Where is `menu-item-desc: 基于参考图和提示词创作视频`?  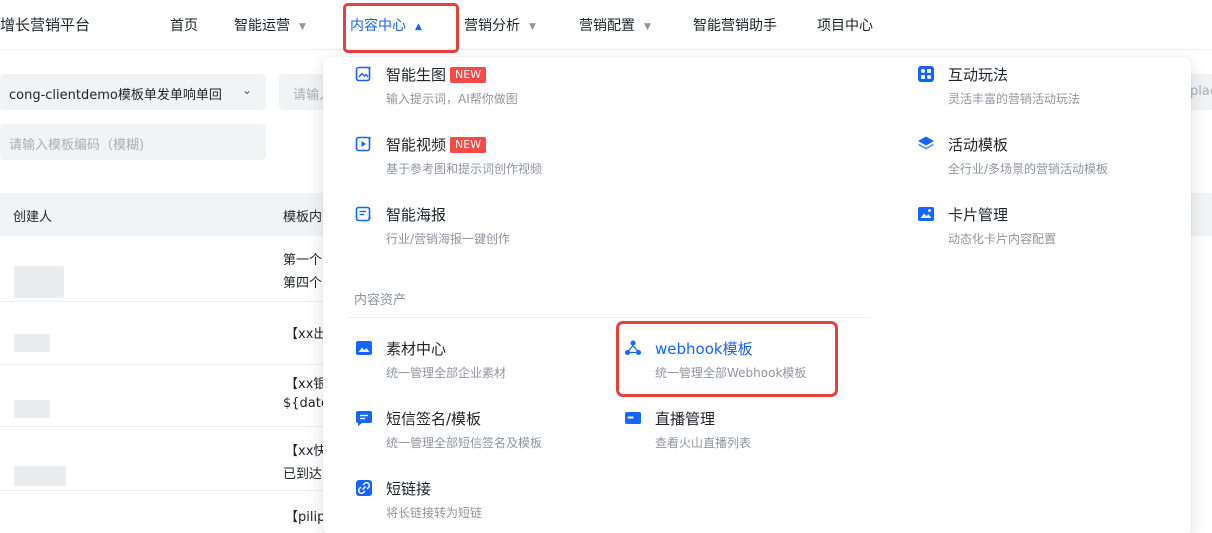 menu-item-desc: 基于参考图和提示词创作视频 is located at coordinates (464, 169).